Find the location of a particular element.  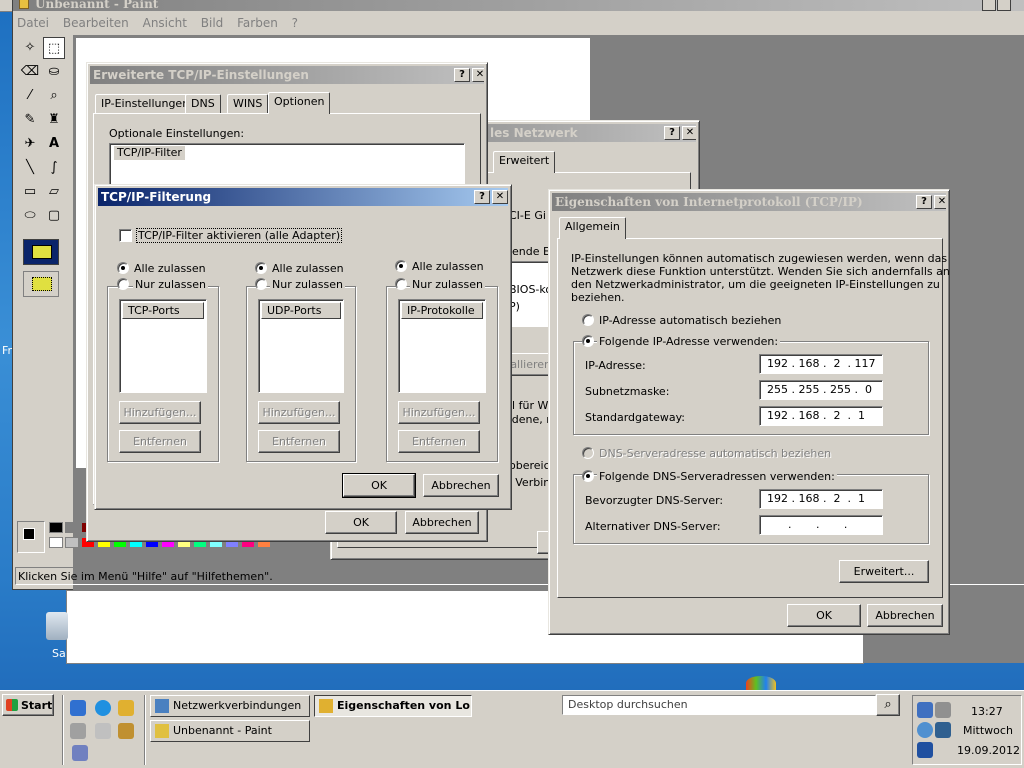

menu-farben: Farben is located at coordinates (257, 23).